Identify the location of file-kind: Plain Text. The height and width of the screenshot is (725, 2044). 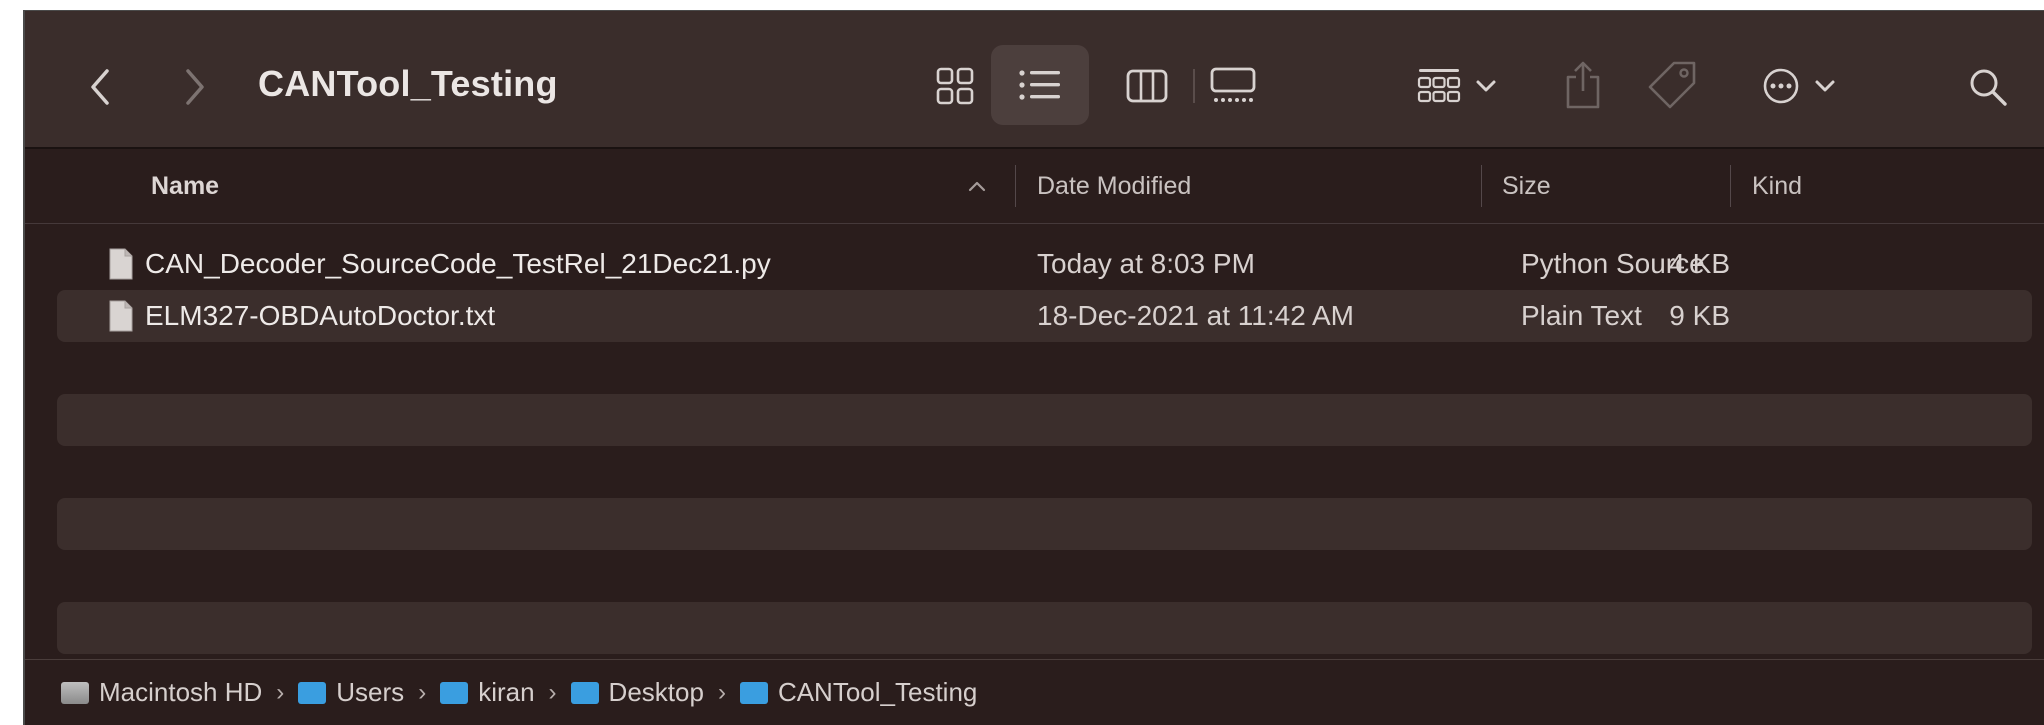
(1581, 315).